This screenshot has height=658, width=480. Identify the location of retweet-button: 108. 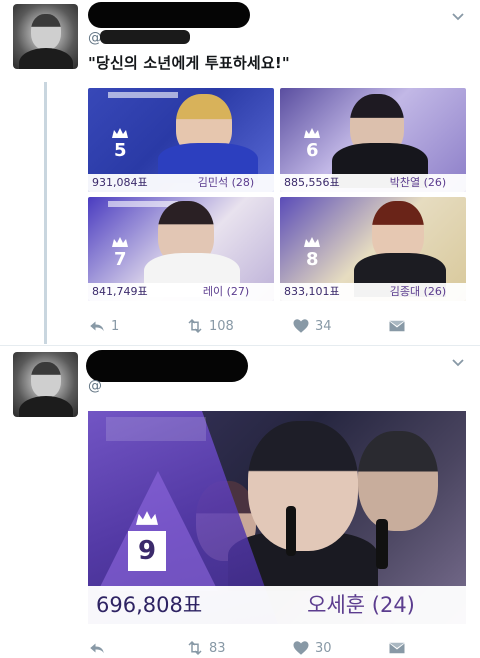
(210, 326).